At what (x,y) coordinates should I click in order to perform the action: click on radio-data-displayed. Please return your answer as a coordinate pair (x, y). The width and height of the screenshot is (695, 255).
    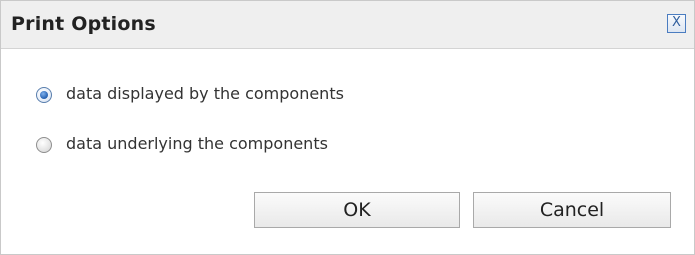
    Looking at the image, I should click on (44, 95).